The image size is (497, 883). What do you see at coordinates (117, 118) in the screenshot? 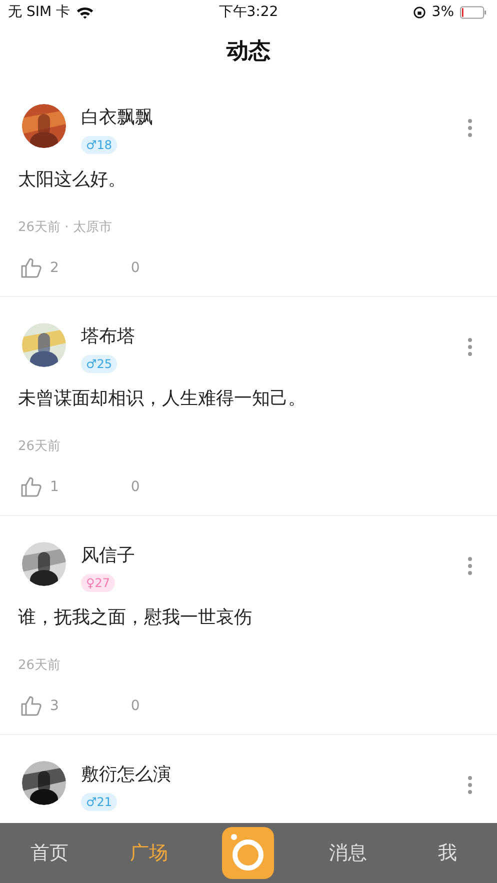
I see `user-name: 白衣飘飘` at bounding box center [117, 118].